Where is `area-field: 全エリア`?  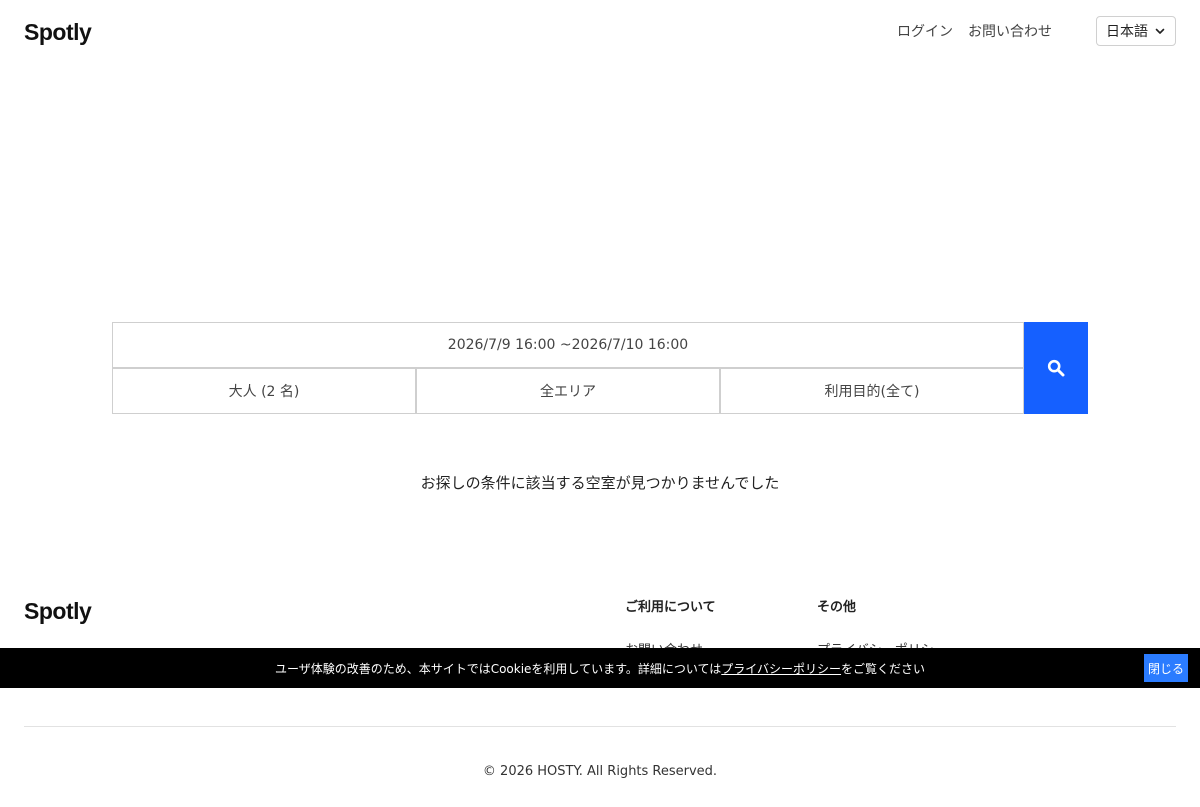 area-field: 全エリア is located at coordinates (568, 391).